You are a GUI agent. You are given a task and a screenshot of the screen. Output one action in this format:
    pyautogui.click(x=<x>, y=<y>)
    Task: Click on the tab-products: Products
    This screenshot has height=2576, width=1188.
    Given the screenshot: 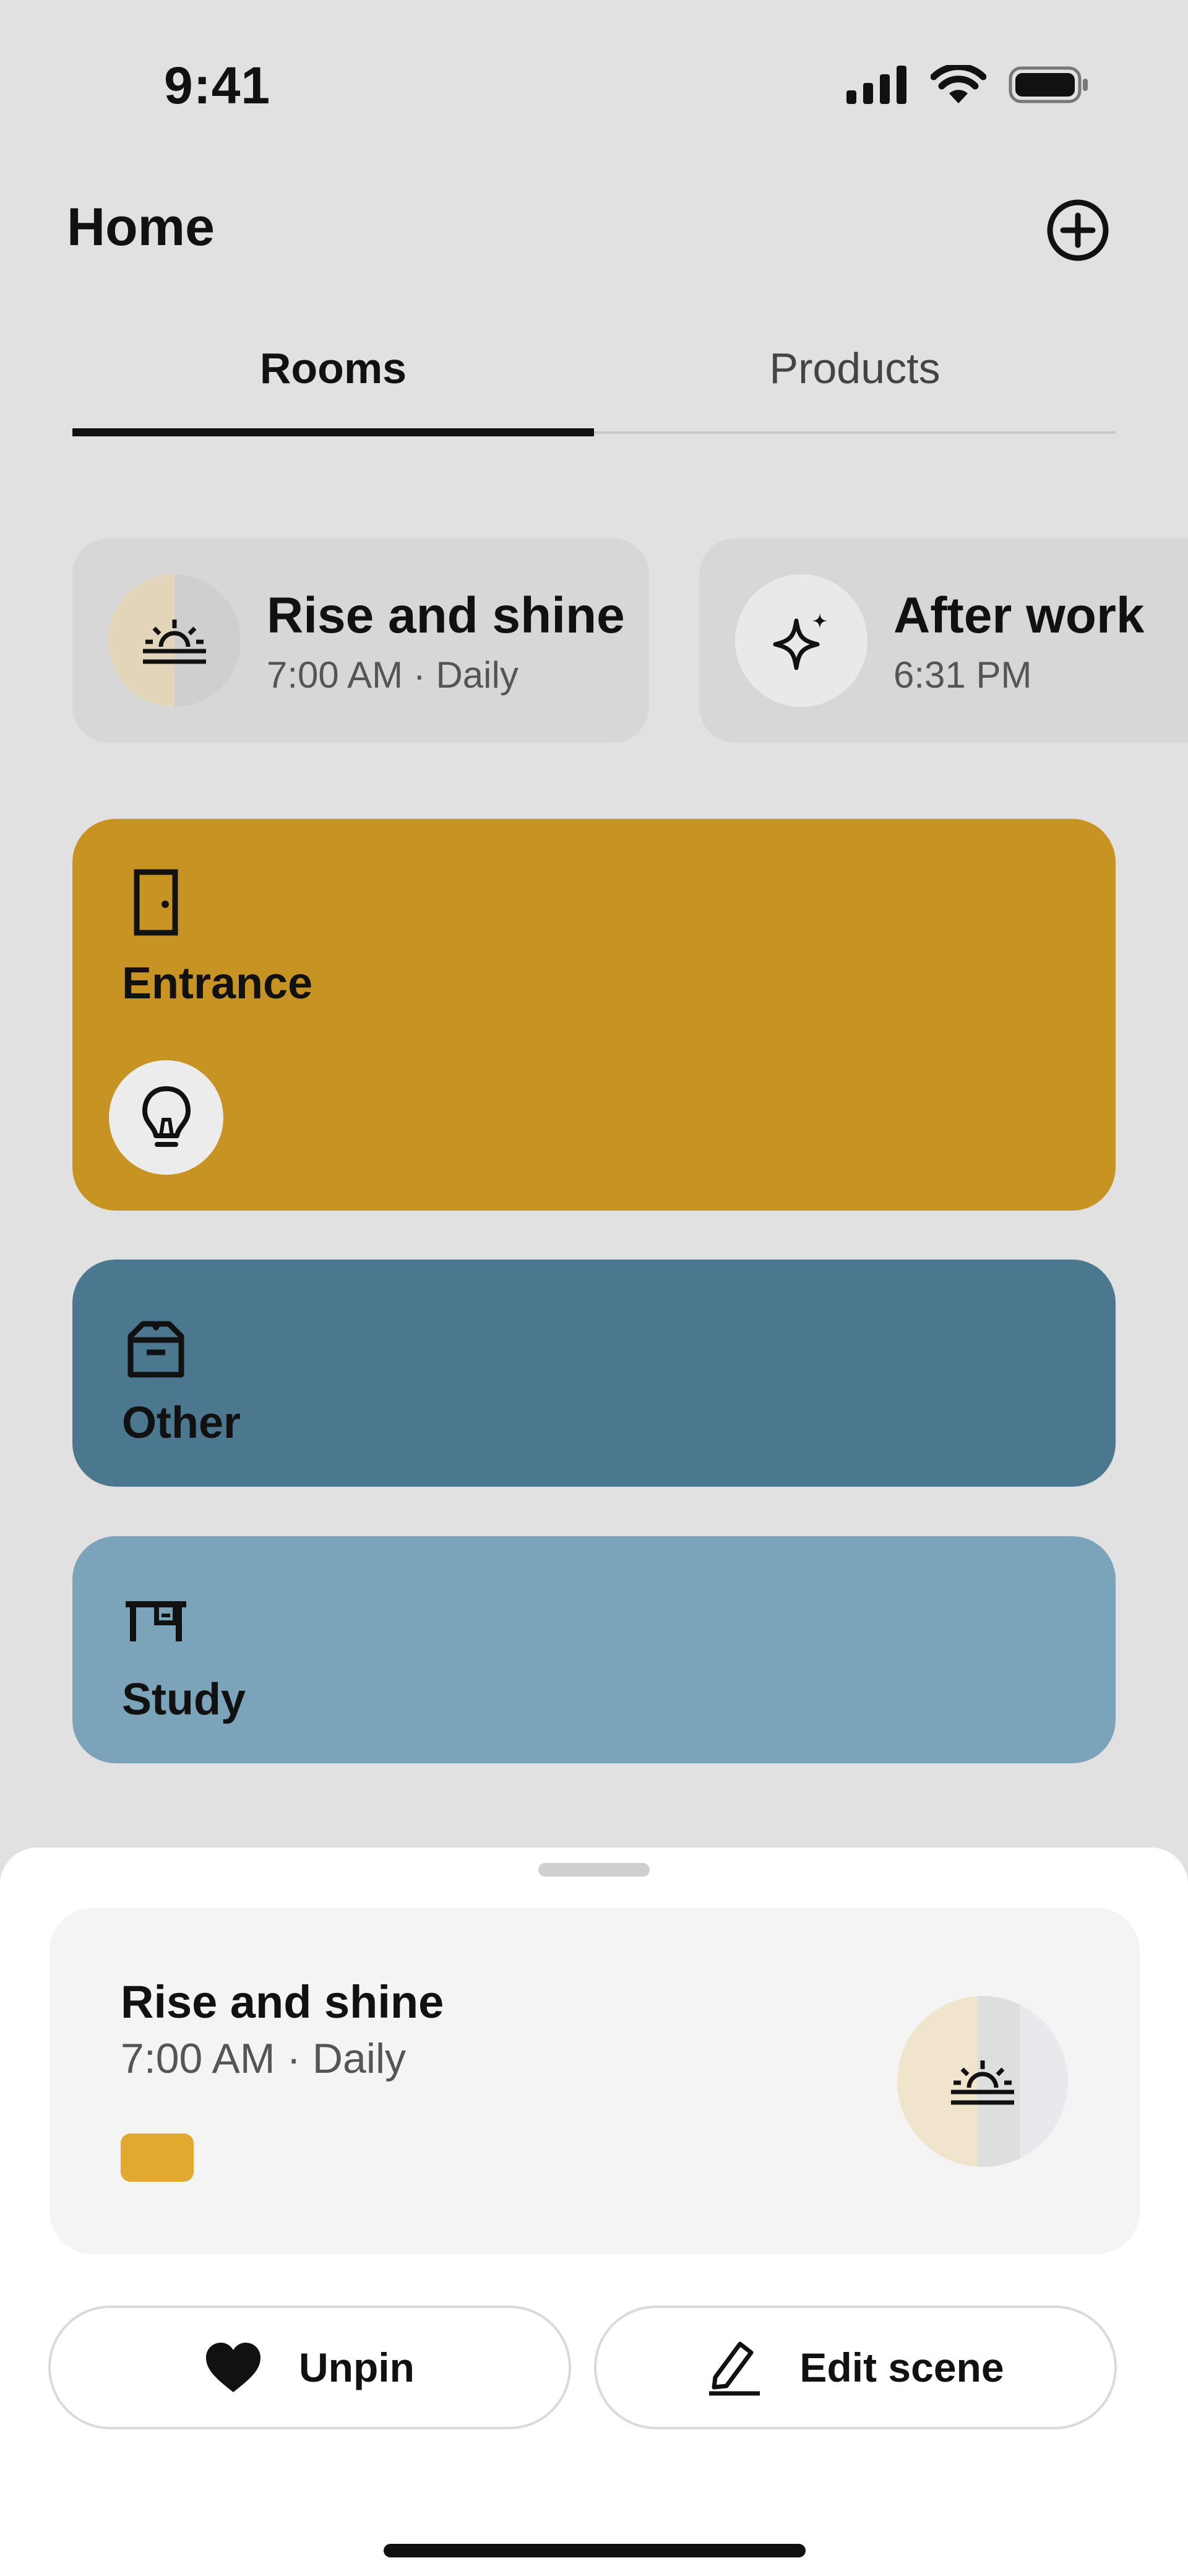 What is the action you would take?
    pyautogui.click(x=855, y=368)
    